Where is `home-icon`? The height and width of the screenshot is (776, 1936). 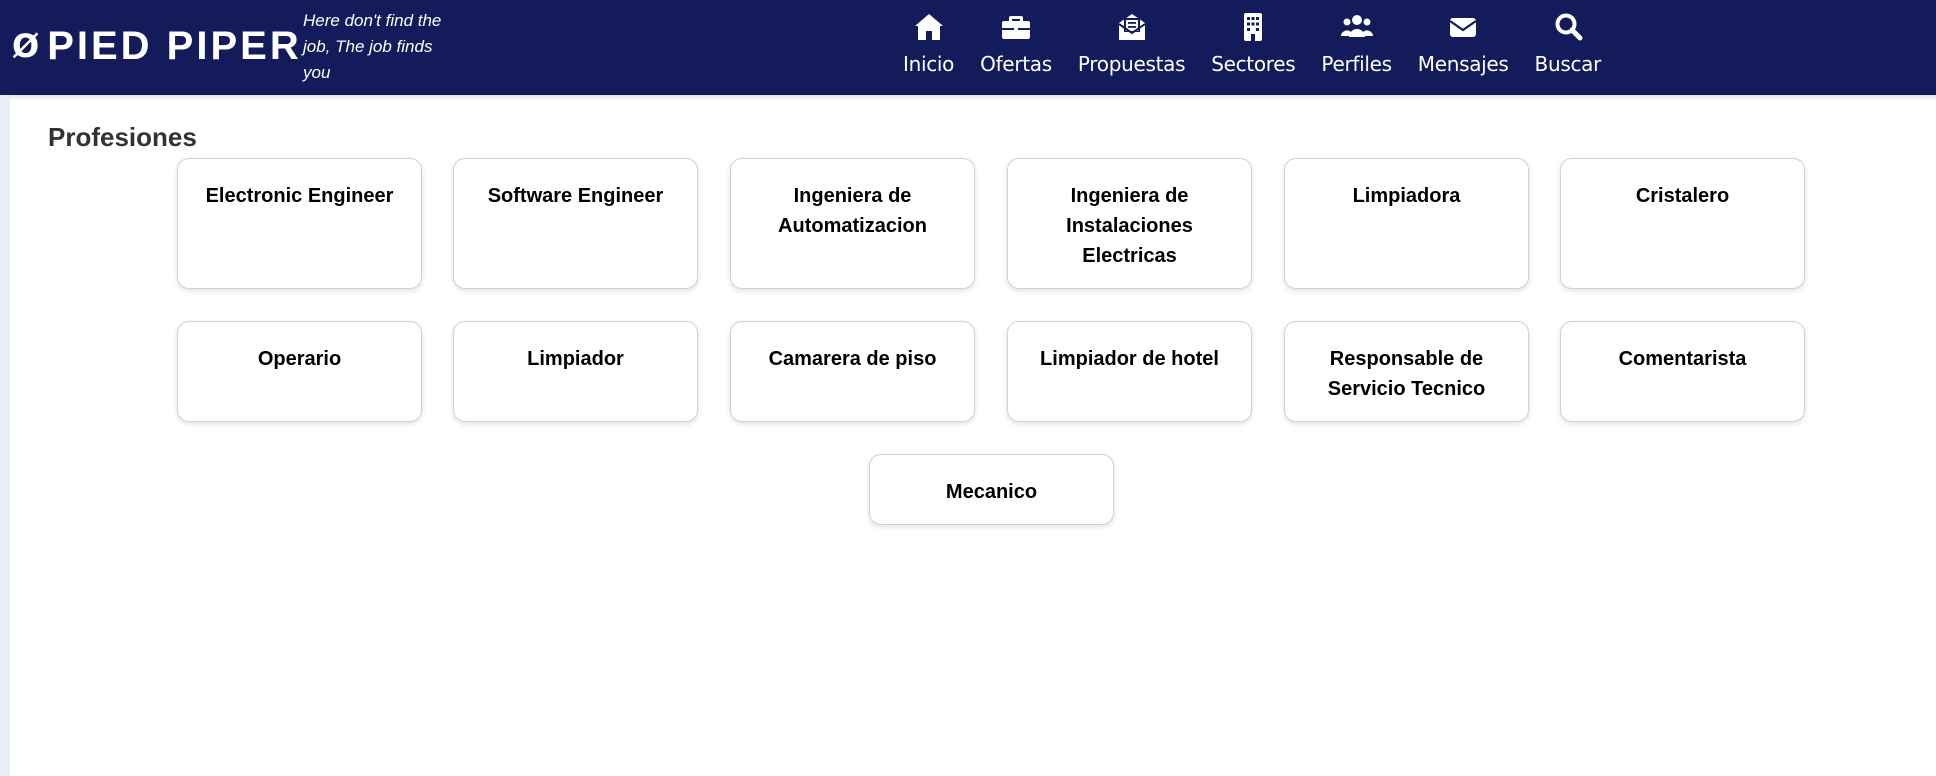
home-icon is located at coordinates (928, 27).